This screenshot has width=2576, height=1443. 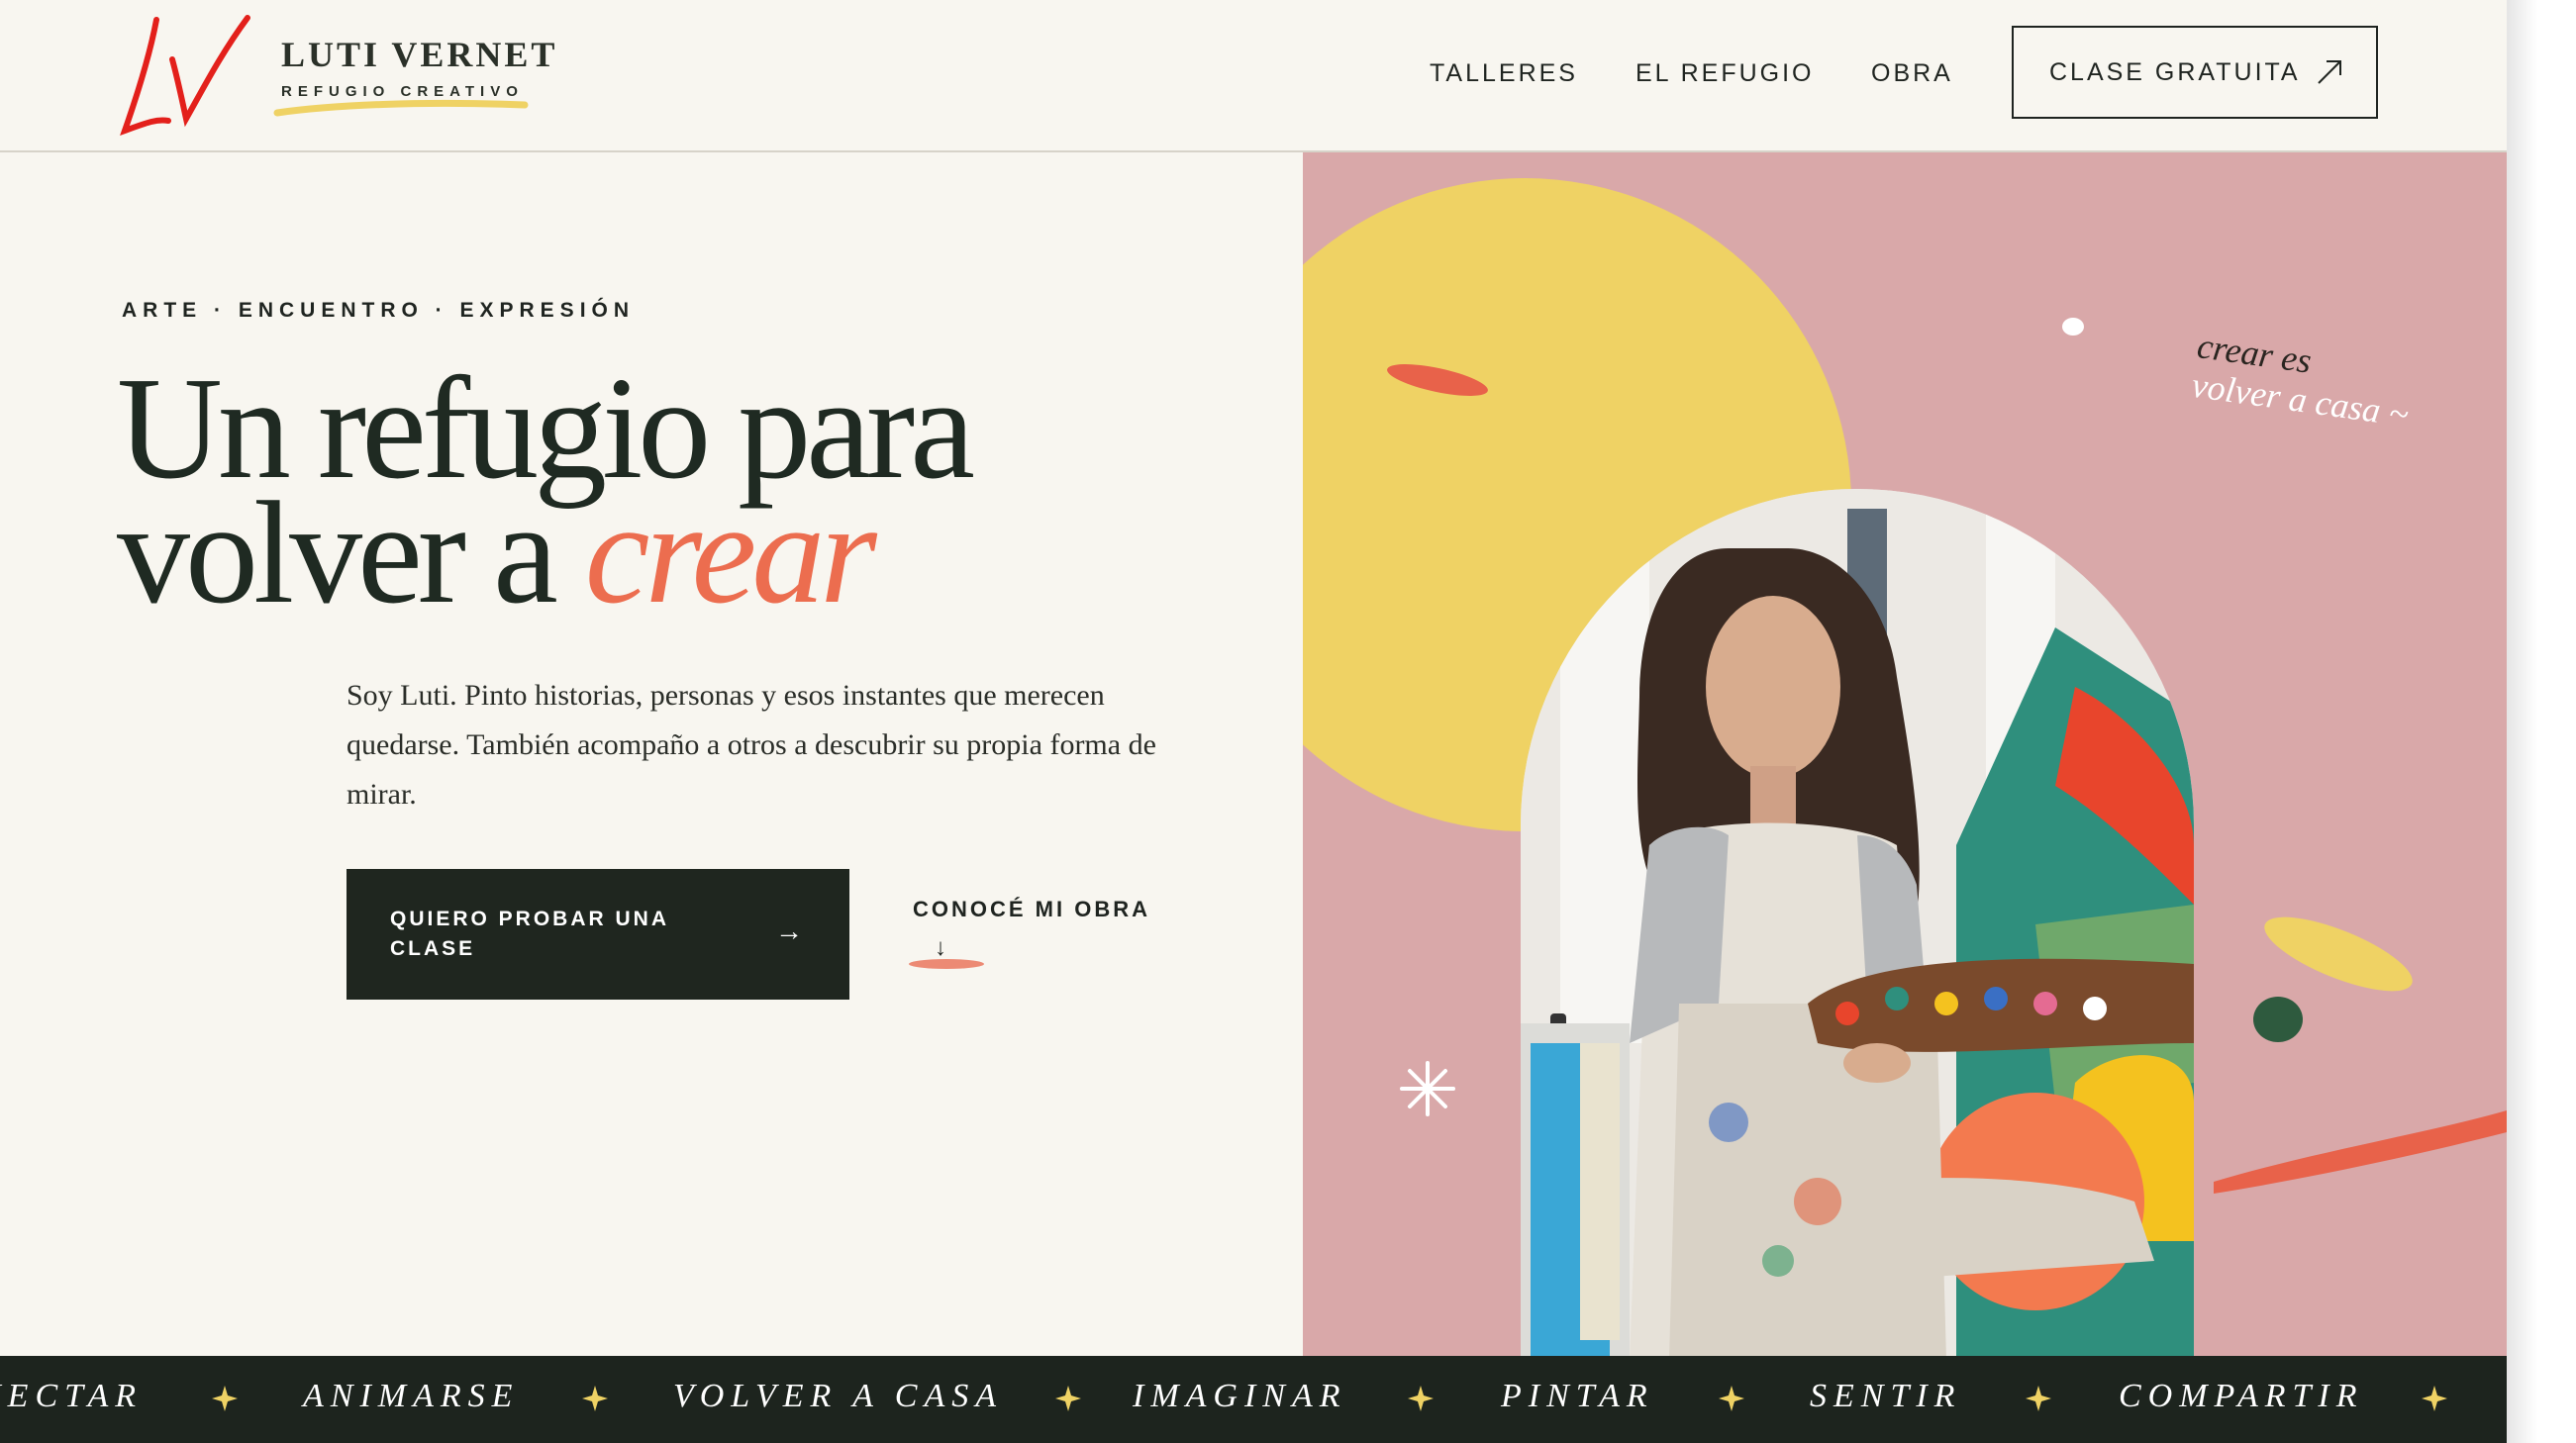 I want to click on marquee-word: ANIMARSE, so click(x=411, y=1396).